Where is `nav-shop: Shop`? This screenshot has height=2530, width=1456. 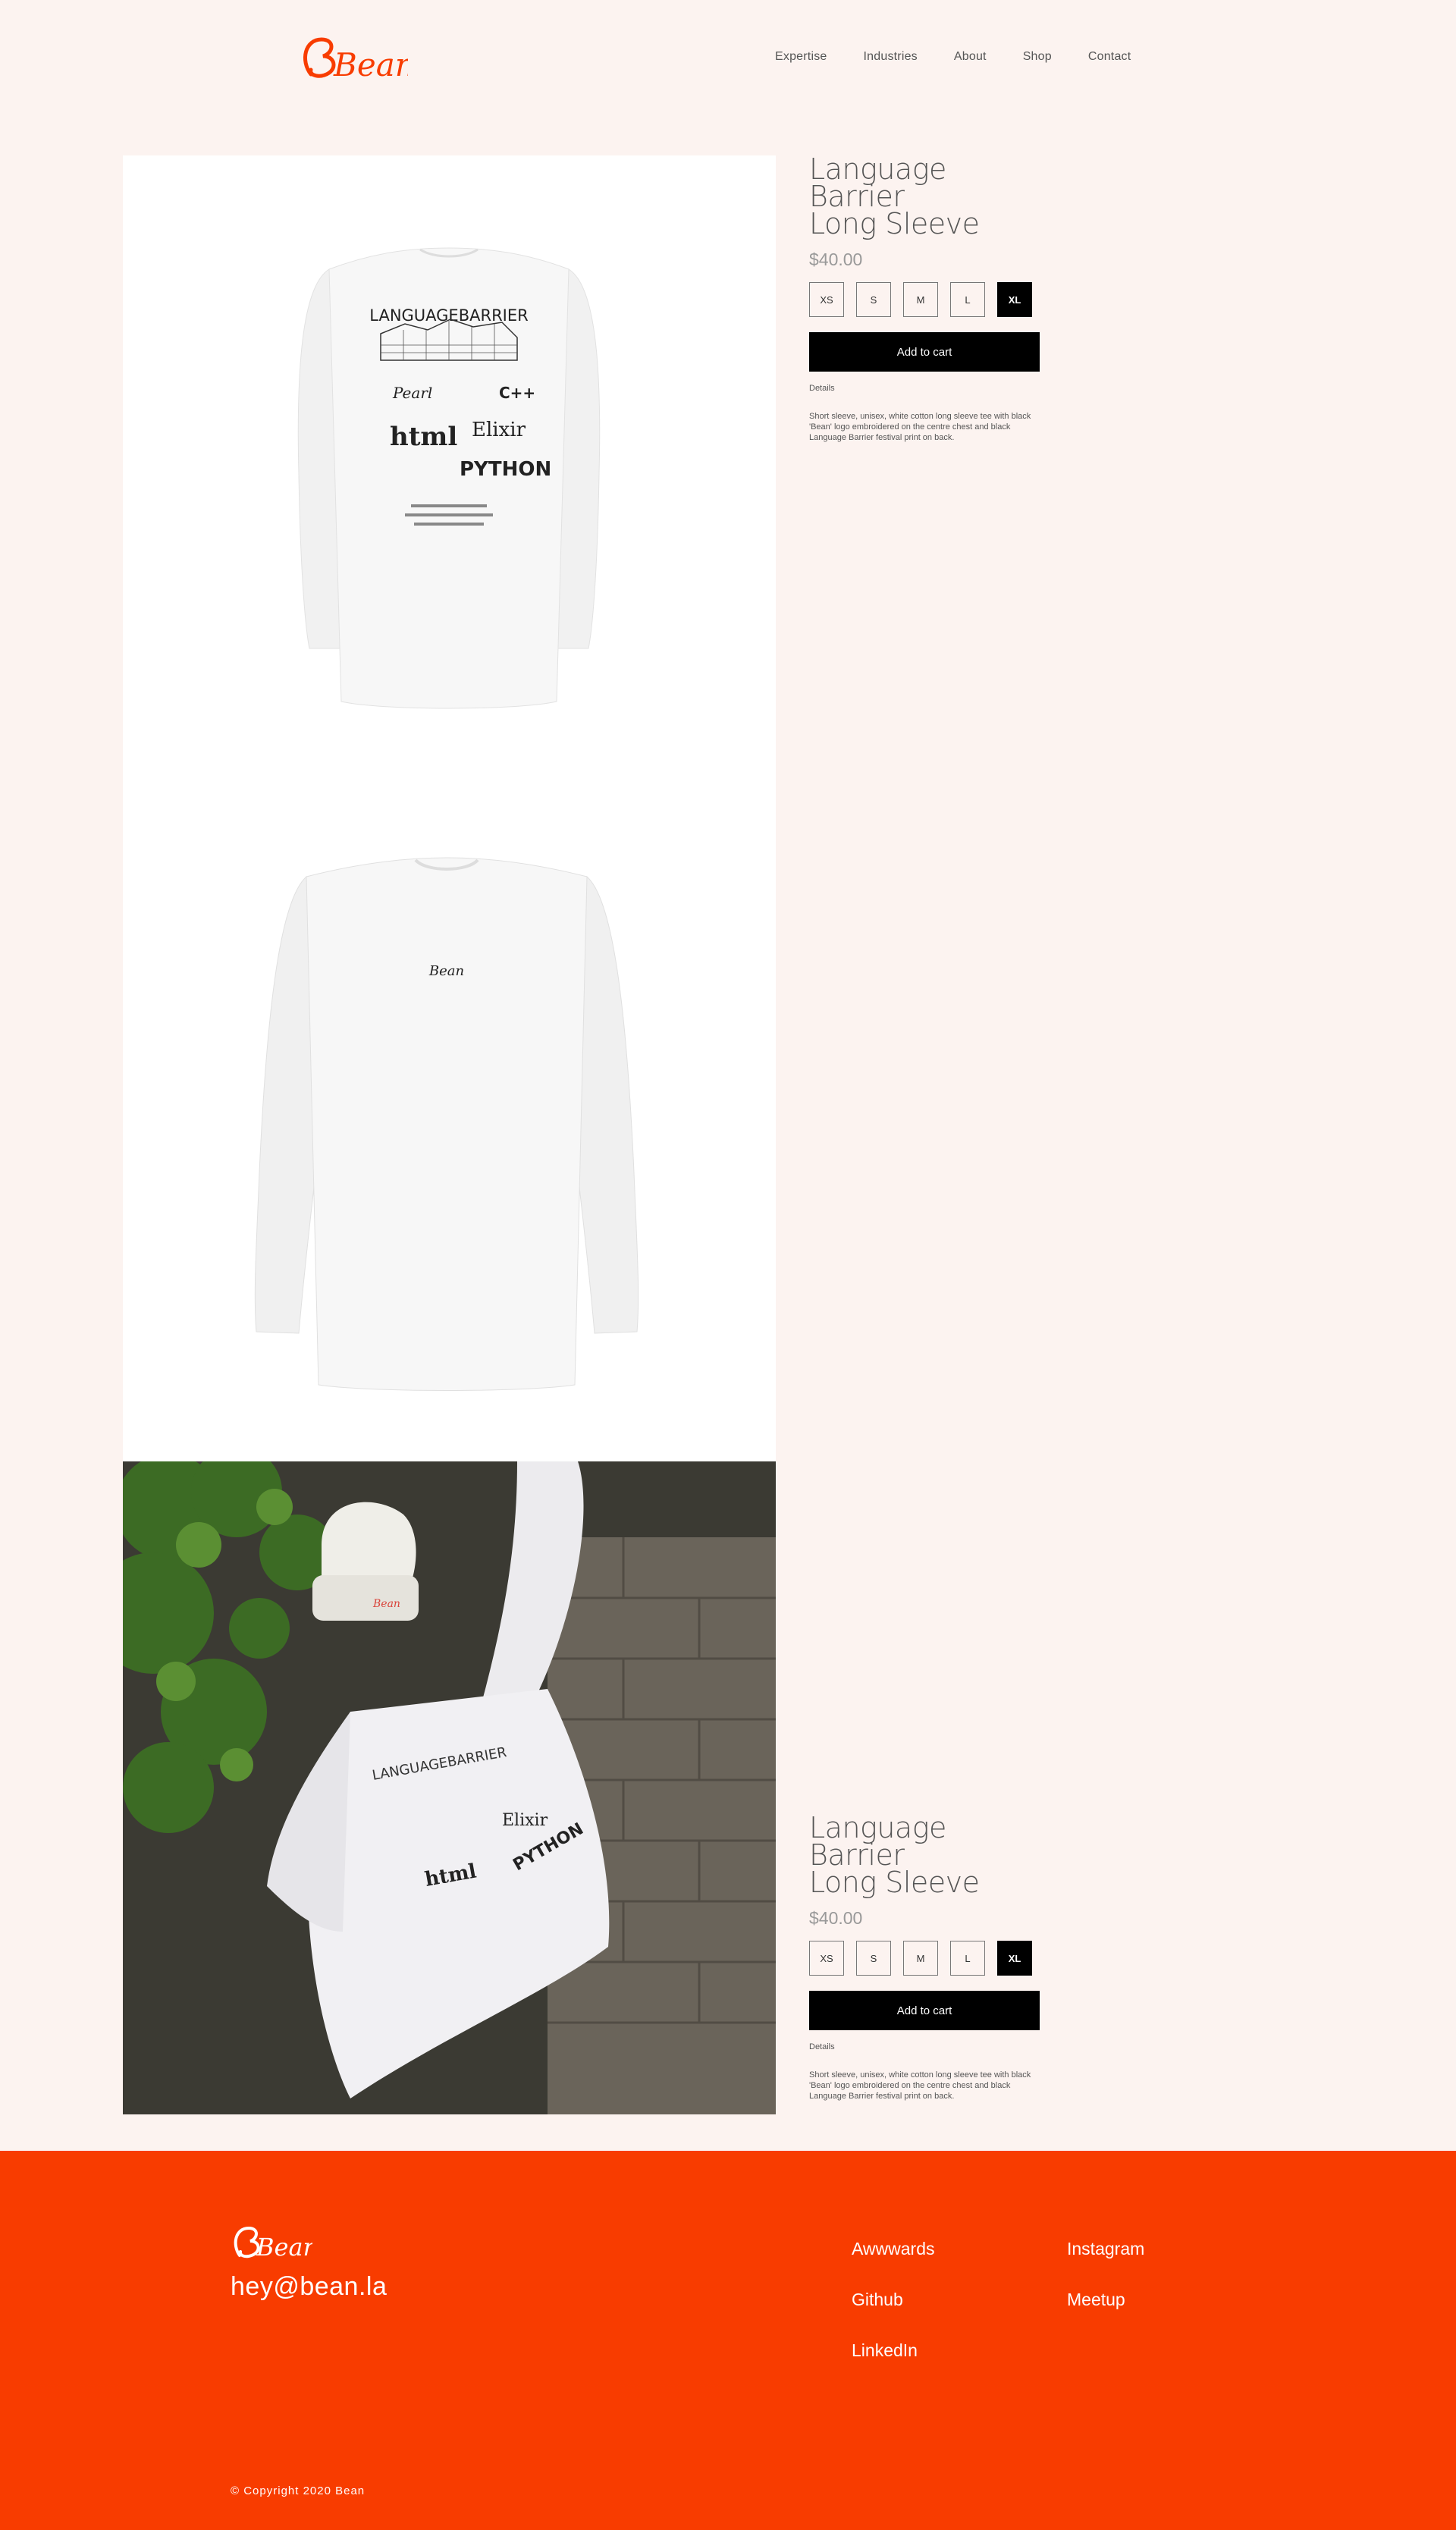 nav-shop: Shop is located at coordinates (1037, 57).